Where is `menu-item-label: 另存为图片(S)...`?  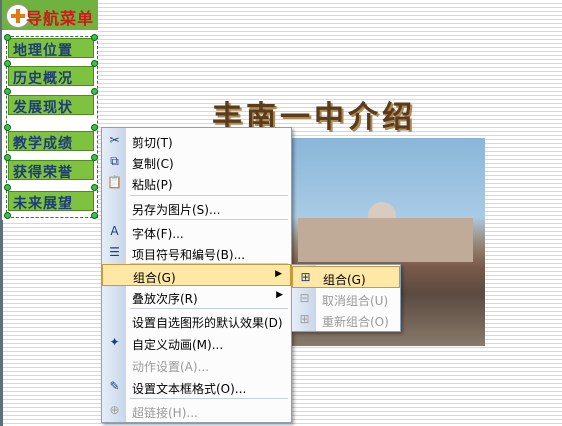 menu-item-label: 另存为图片(S)... is located at coordinates (176, 210).